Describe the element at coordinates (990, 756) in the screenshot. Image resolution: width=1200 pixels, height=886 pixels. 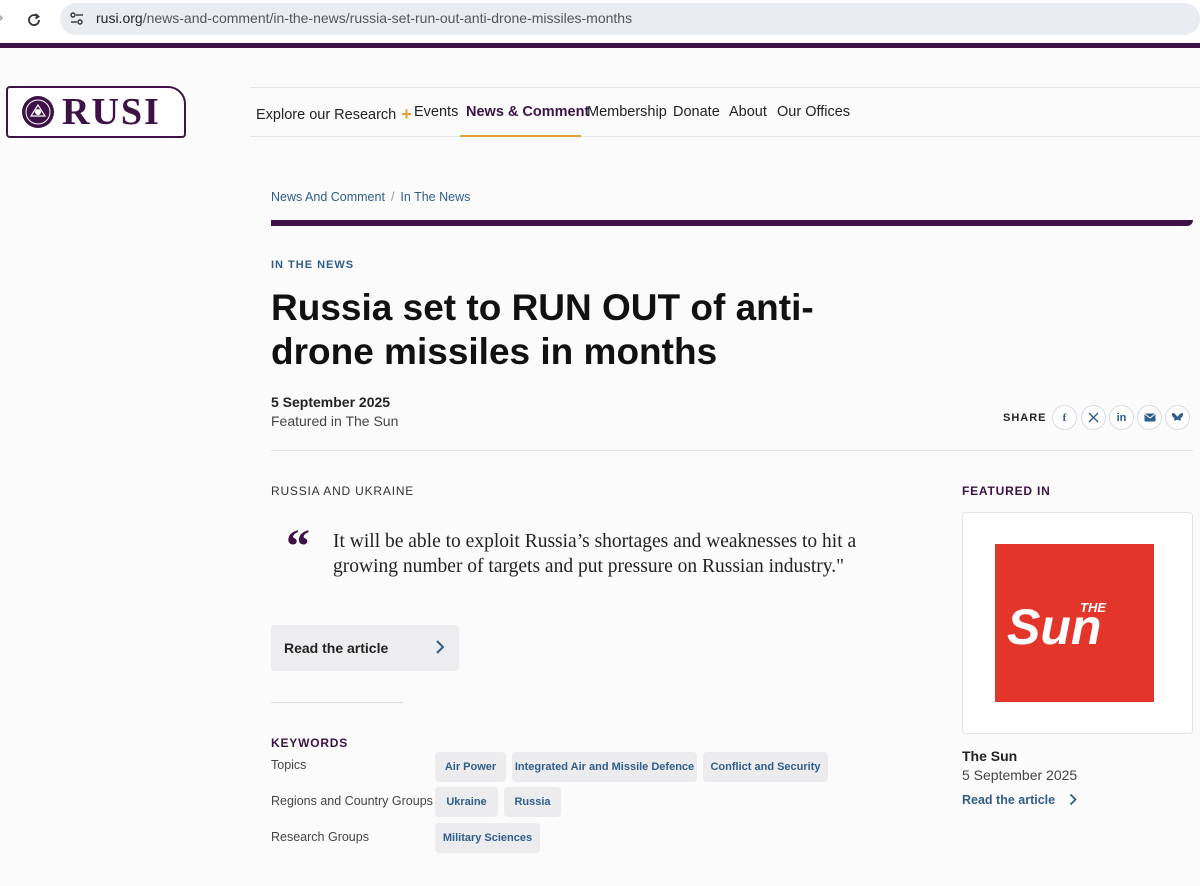
I see `publication-name: The Sun` at that location.